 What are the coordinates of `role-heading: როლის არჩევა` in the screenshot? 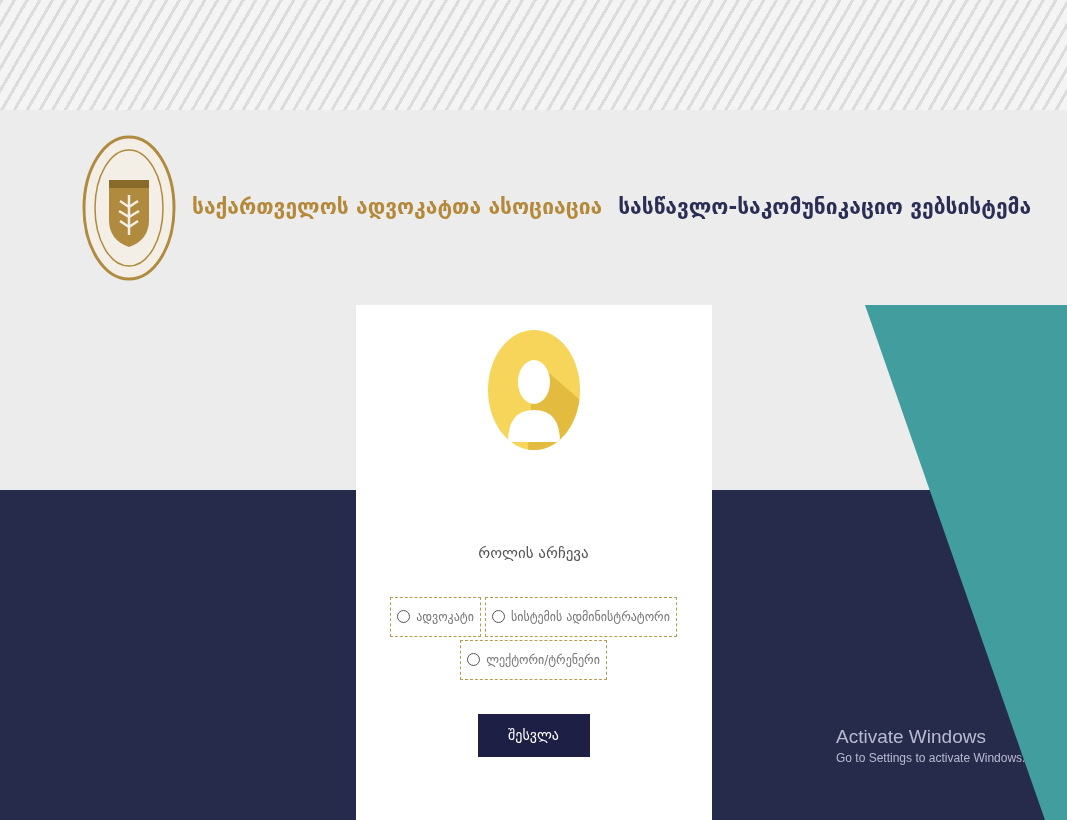 It's located at (533, 553).